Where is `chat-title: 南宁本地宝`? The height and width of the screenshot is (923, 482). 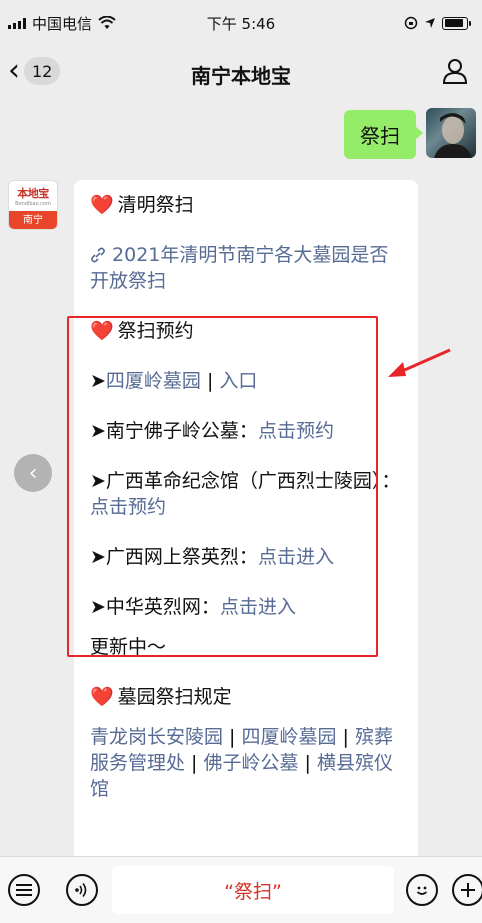 chat-title: 南宁本地宝 is located at coordinates (241, 76).